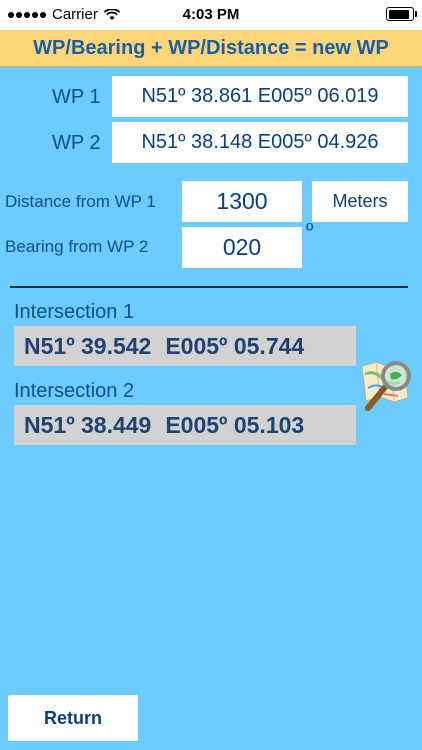  Describe the element at coordinates (260, 142) in the screenshot. I see `wp2-field: N51º 38.148 E005º 04.926` at that location.